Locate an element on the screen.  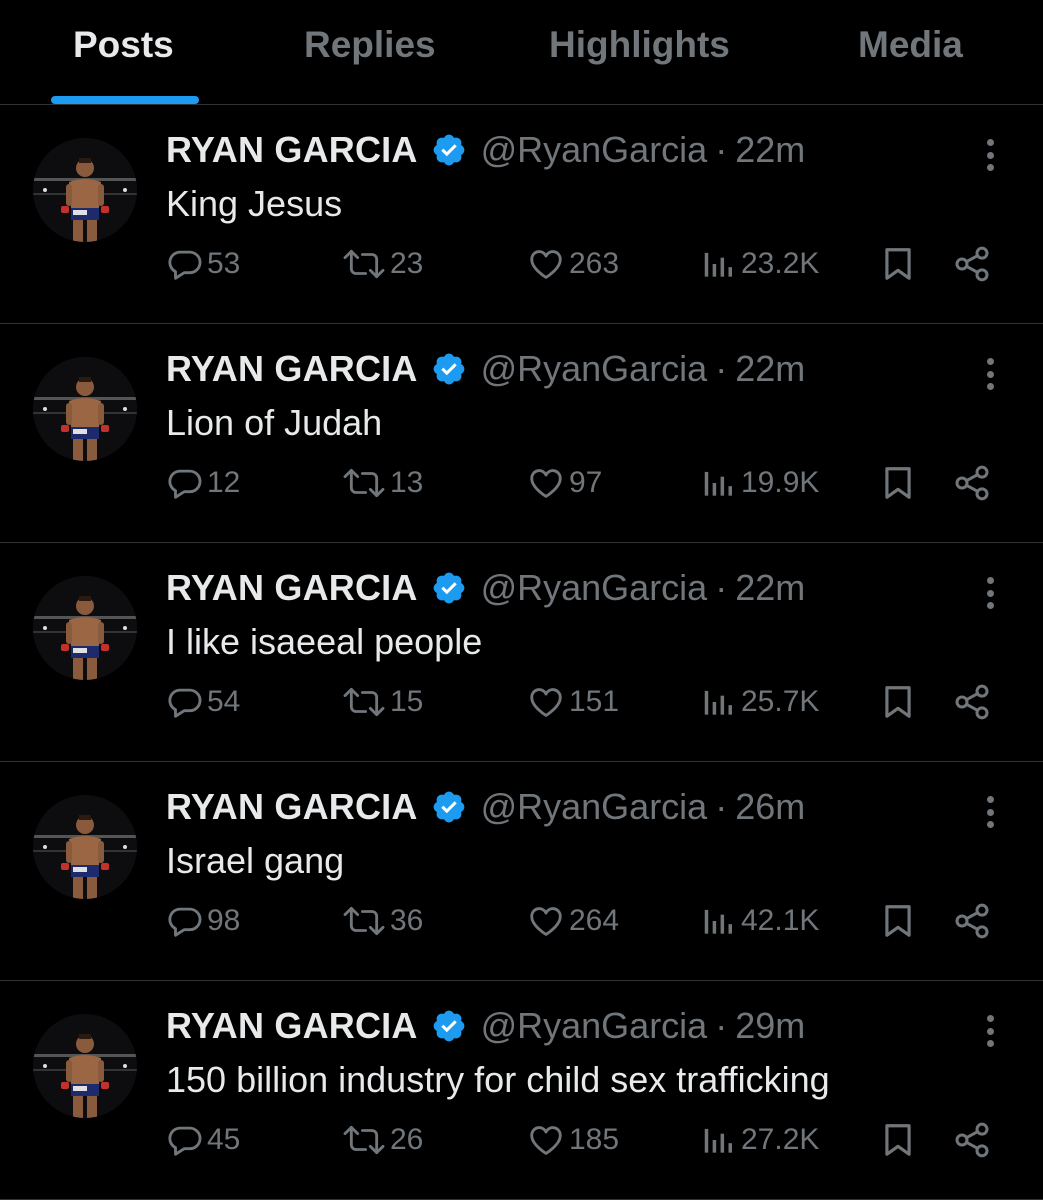
like-count: 97 is located at coordinates (586, 482).